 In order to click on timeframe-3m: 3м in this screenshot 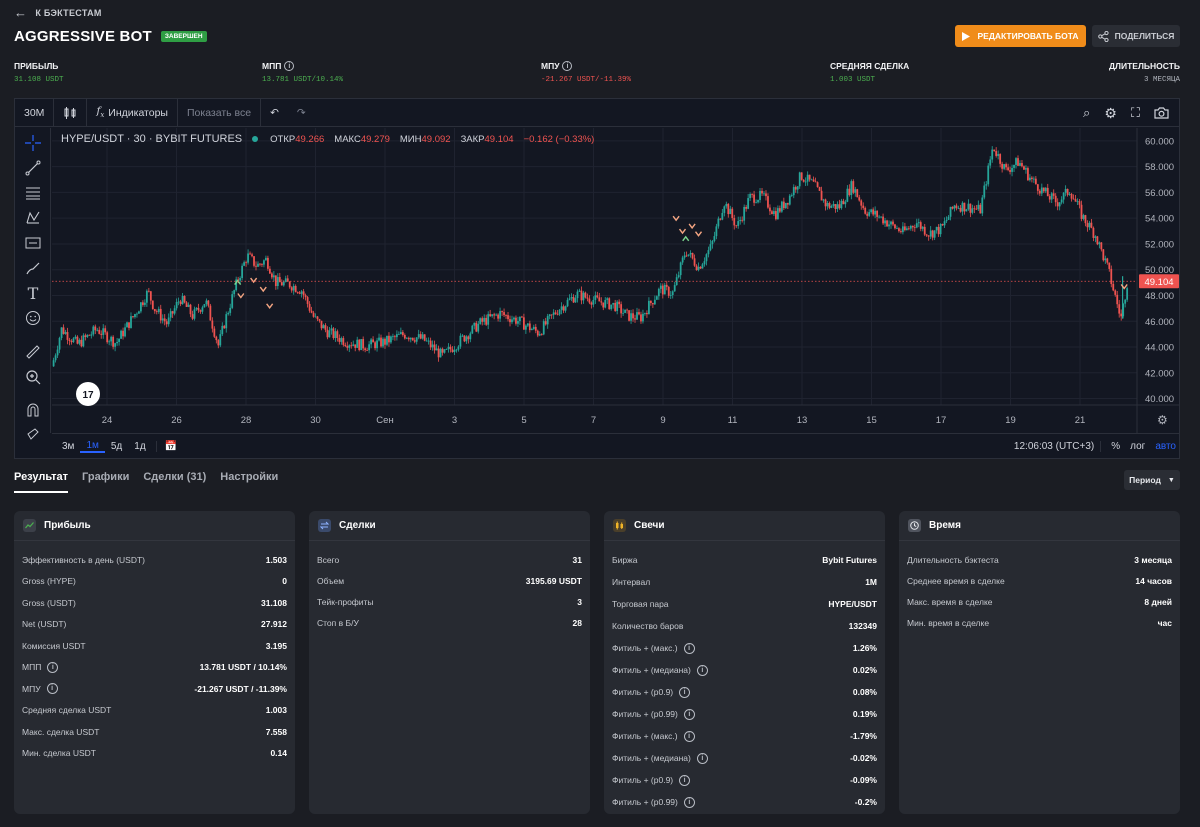, I will do `click(68, 446)`.